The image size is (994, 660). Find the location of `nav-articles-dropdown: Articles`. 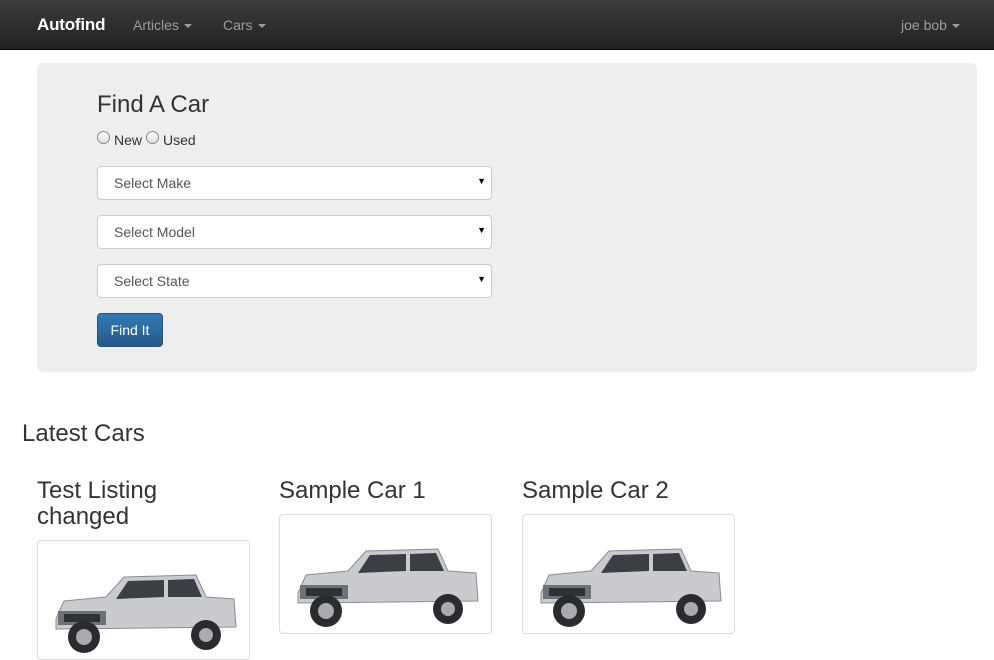

nav-articles-dropdown: Articles is located at coordinates (162, 25).